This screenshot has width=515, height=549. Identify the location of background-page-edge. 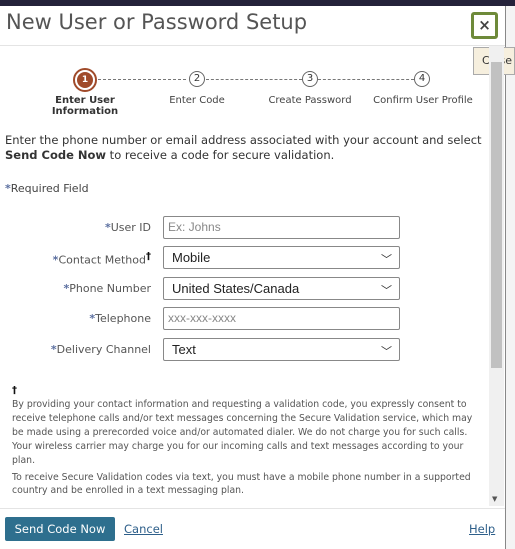
(510, 277).